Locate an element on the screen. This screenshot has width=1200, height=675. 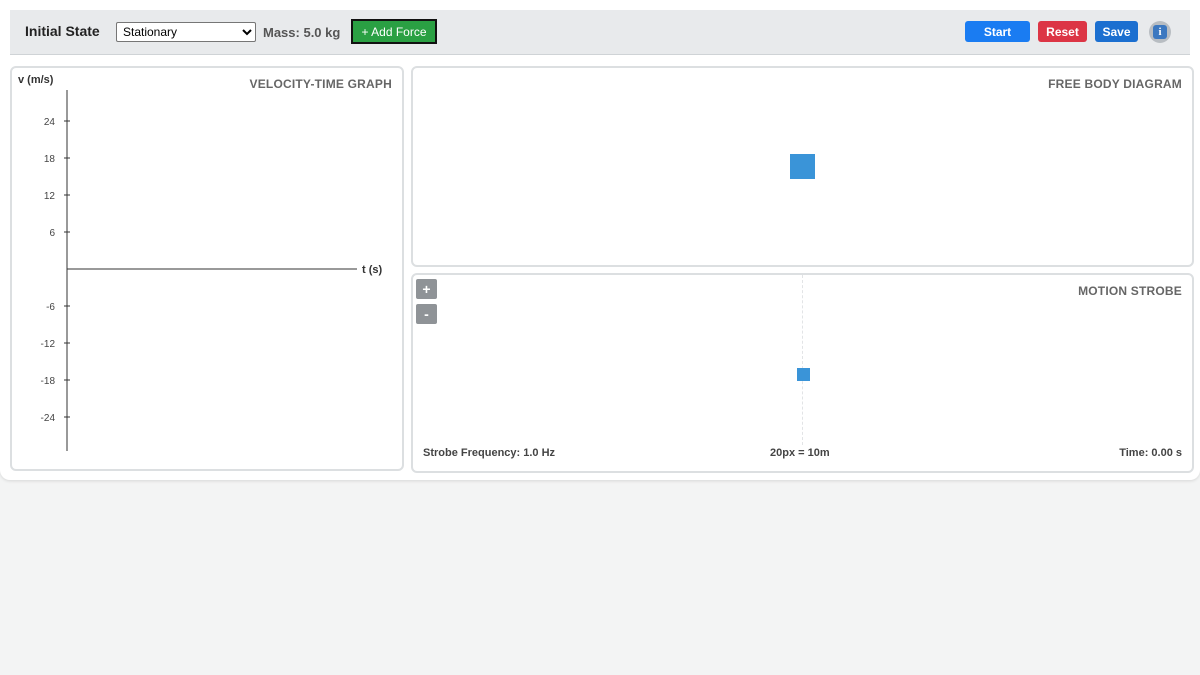
y-axis-label: v (m/s) is located at coordinates (36, 80).